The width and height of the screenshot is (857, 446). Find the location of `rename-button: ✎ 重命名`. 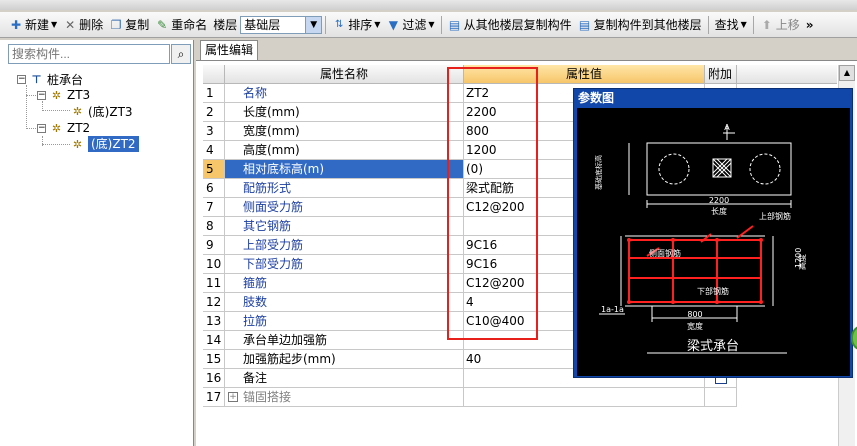

rename-button: ✎ 重命名 is located at coordinates (181, 25).